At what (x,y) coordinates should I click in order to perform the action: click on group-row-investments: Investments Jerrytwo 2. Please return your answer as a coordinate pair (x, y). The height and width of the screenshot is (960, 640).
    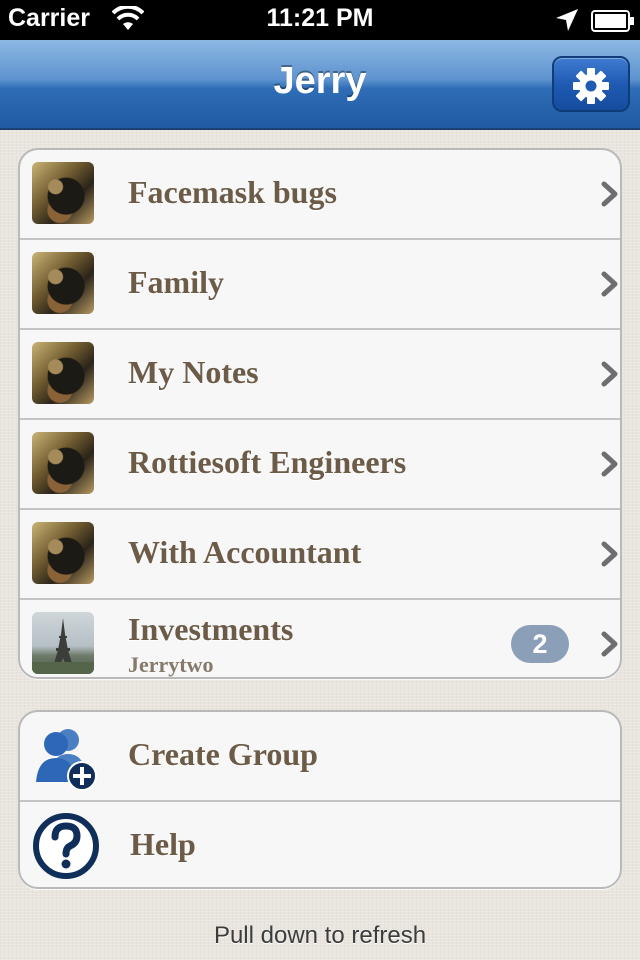
    Looking at the image, I should click on (320, 638).